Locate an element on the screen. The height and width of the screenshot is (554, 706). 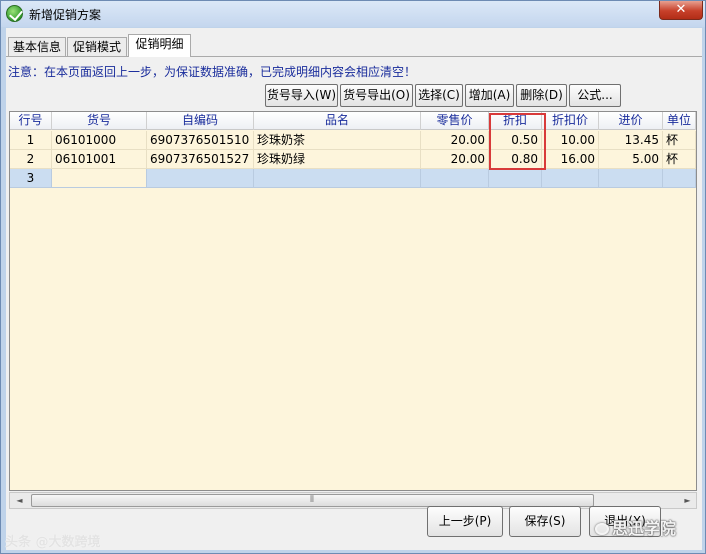
tab-promotion-details: 促销明细 is located at coordinates (159, 45).